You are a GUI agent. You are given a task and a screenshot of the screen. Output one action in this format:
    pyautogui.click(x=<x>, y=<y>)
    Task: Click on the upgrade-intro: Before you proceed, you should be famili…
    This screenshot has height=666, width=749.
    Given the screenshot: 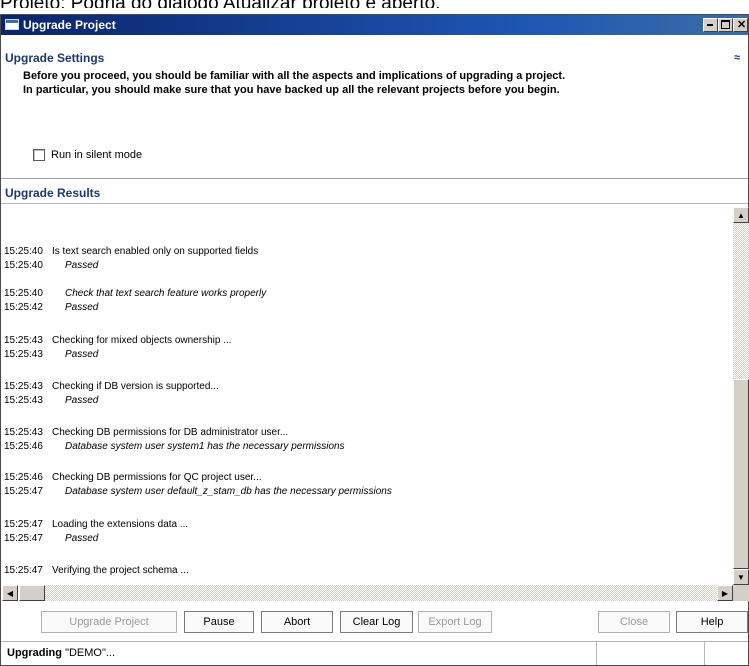 What is the action you would take?
    pyautogui.click(x=378, y=83)
    